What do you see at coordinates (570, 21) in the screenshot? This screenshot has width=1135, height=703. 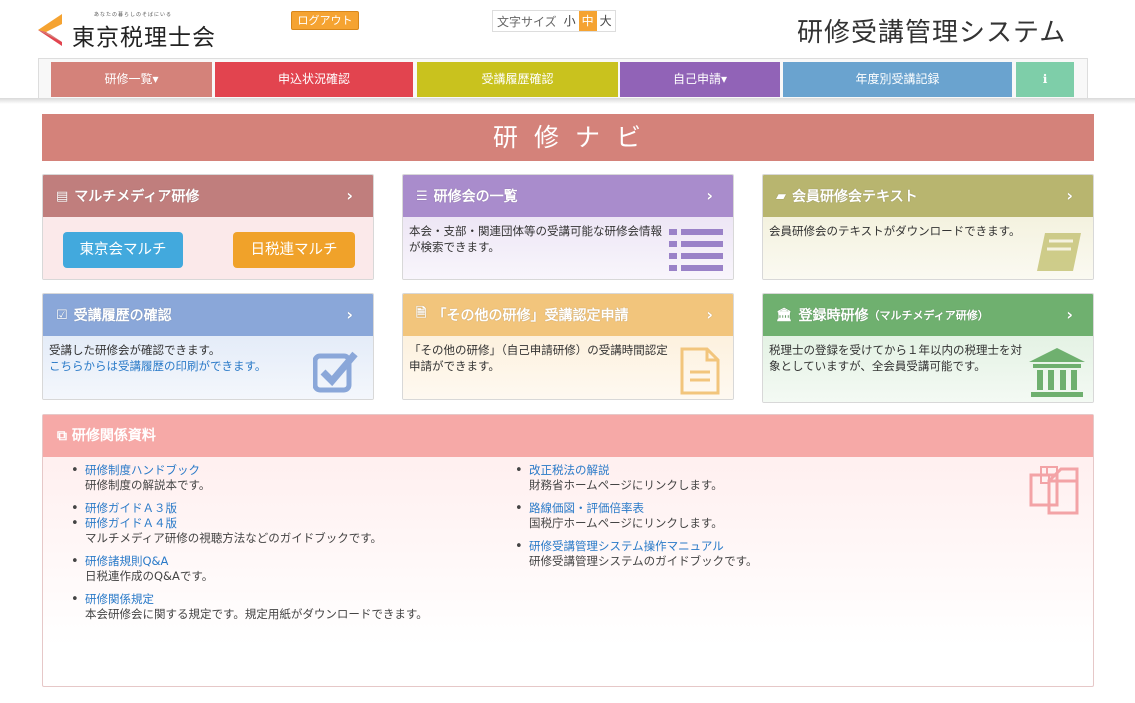 I see `font-size-small-button: 小` at bounding box center [570, 21].